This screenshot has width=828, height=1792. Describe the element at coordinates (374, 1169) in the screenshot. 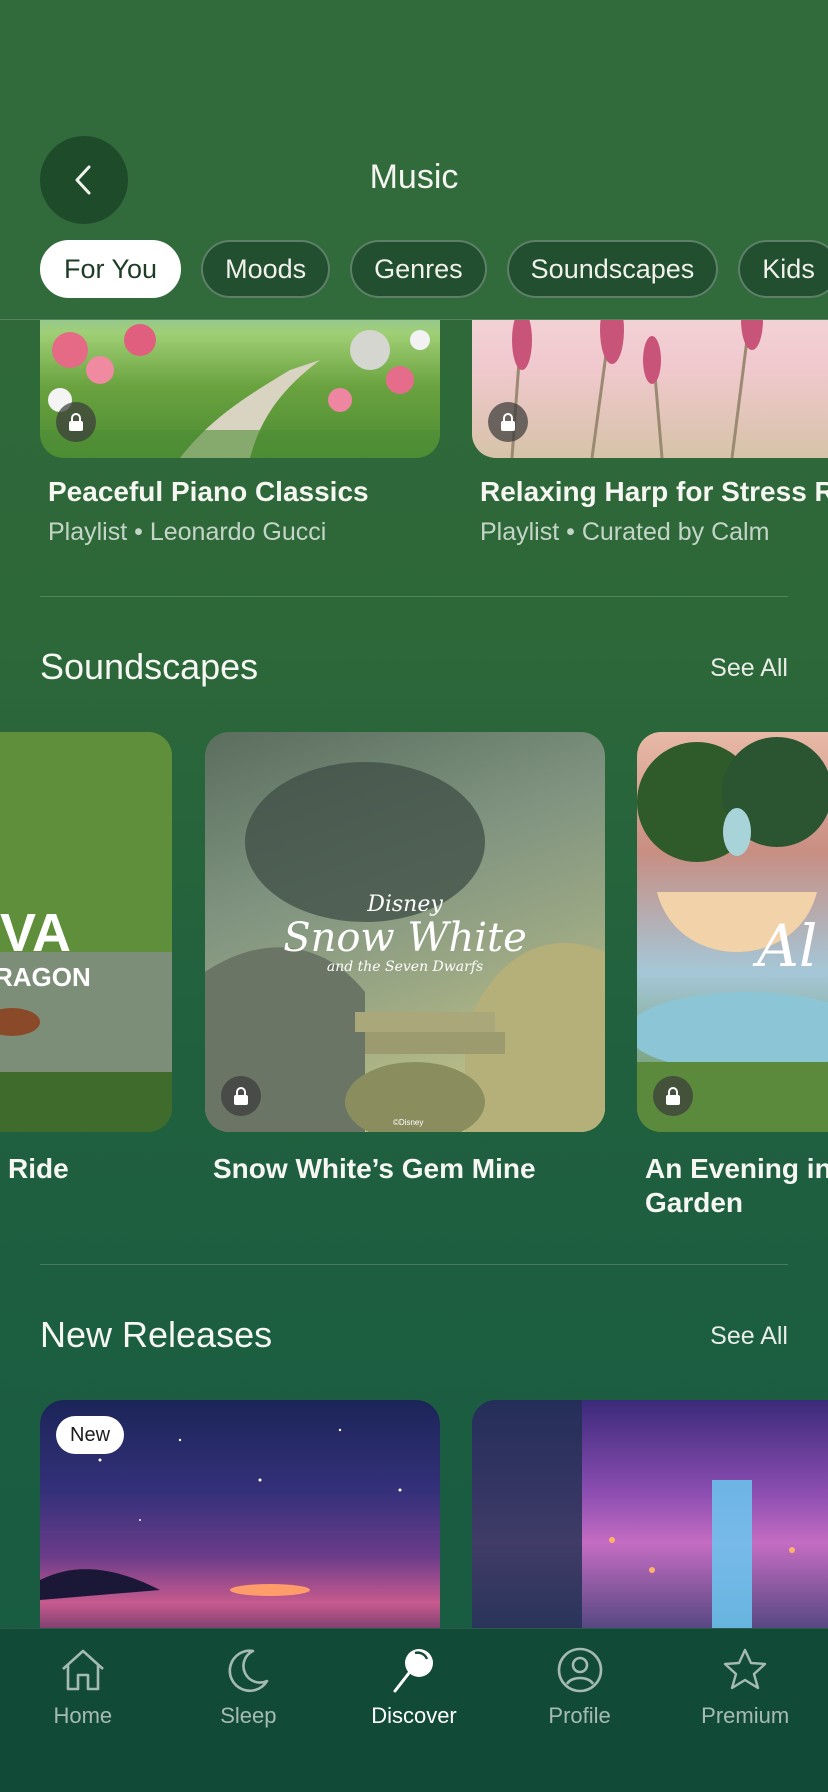

I see `soundscape-title: Snow White’s Gem Mine` at that location.